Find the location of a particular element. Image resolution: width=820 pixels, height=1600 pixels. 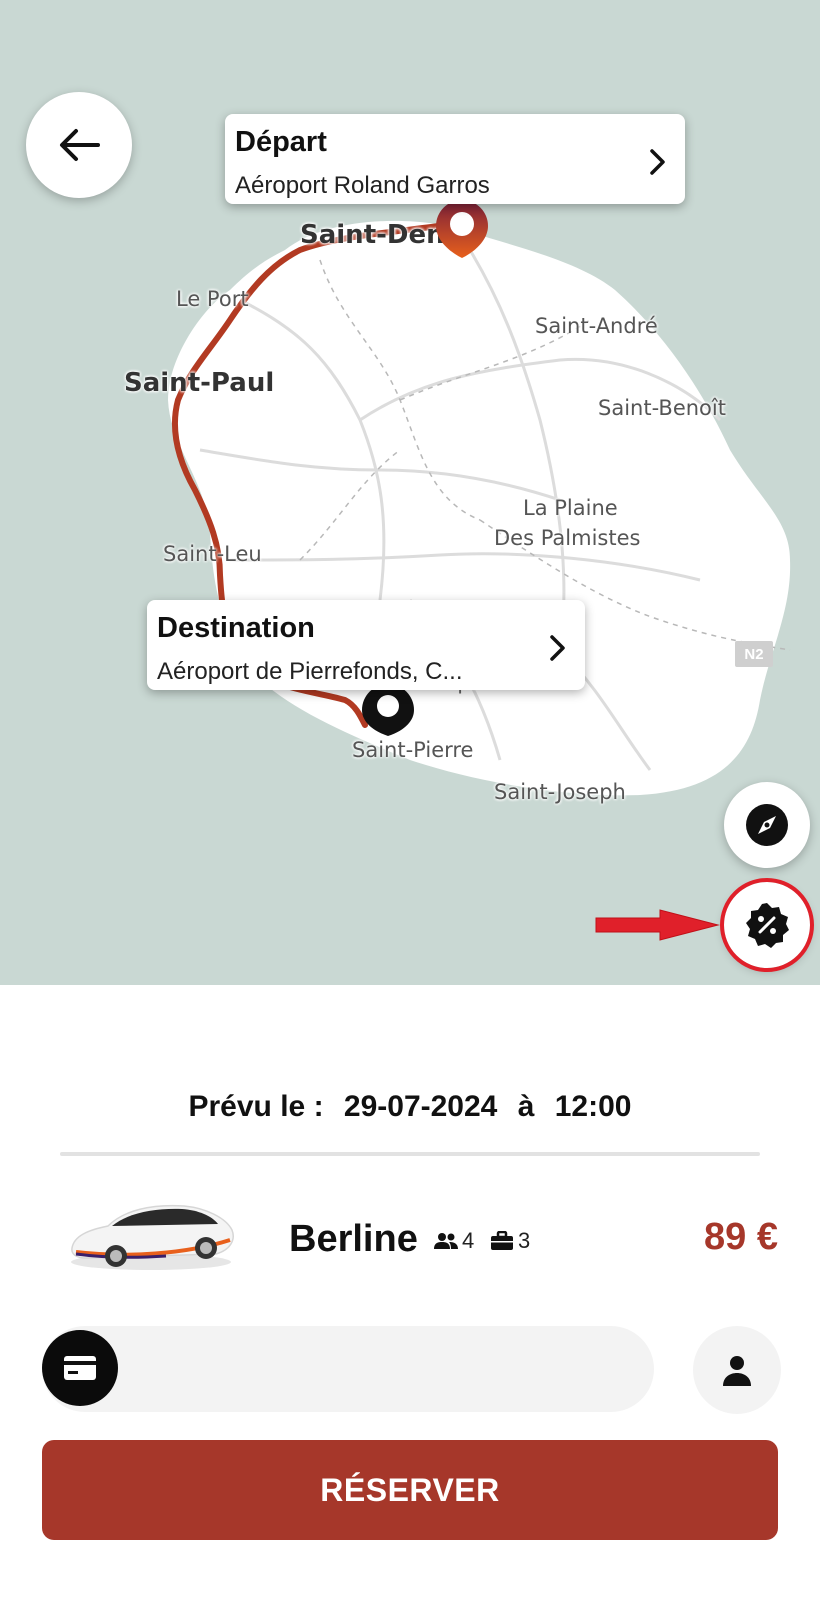

user-icon is located at coordinates (737, 1371).